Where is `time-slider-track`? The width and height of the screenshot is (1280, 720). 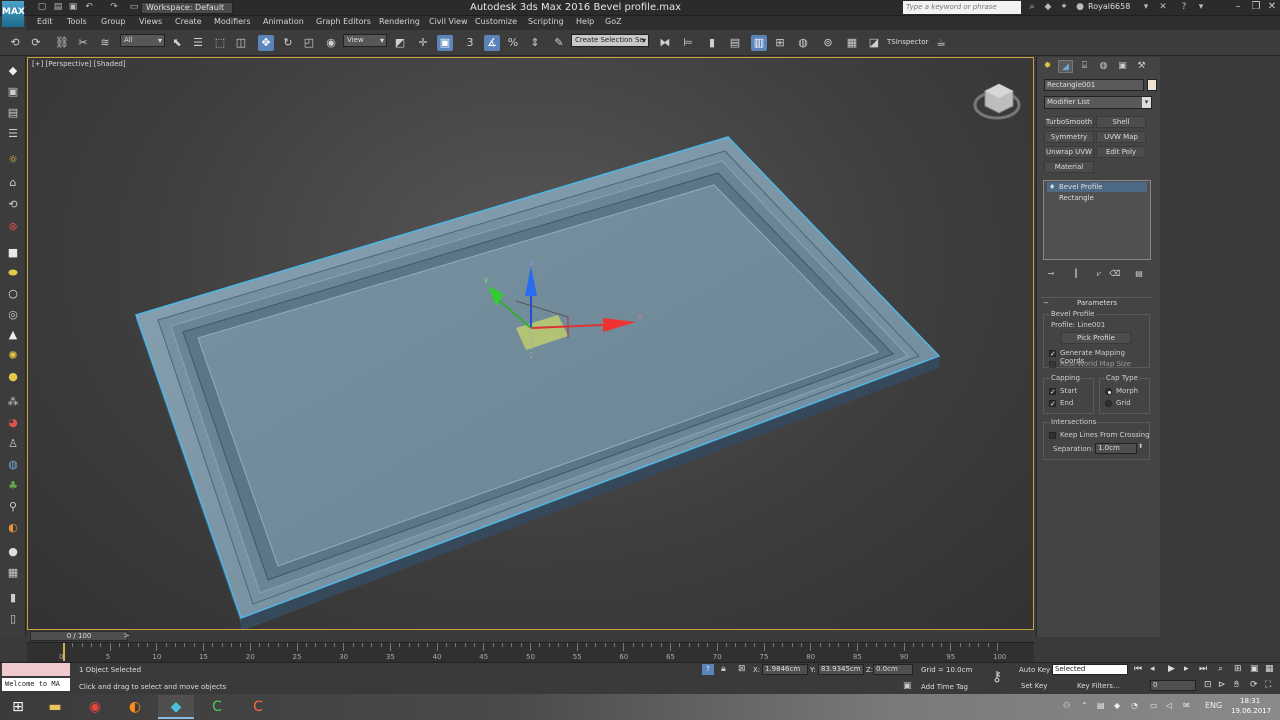 time-slider-track is located at coordinates (530, 636).